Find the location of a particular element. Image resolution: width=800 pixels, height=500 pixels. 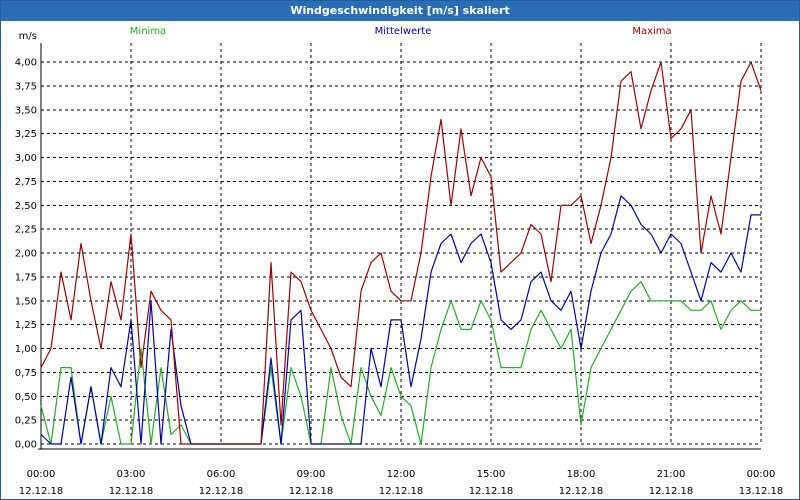

y-tick-label: 3,75 is located at coordinates (26, 86).